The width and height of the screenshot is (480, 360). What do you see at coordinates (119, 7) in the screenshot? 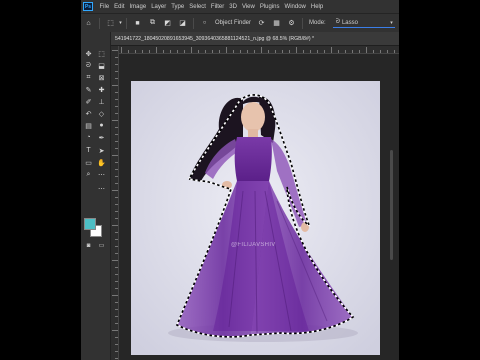
I see `menu-edit: Edit` at bounding box center [119, 7].